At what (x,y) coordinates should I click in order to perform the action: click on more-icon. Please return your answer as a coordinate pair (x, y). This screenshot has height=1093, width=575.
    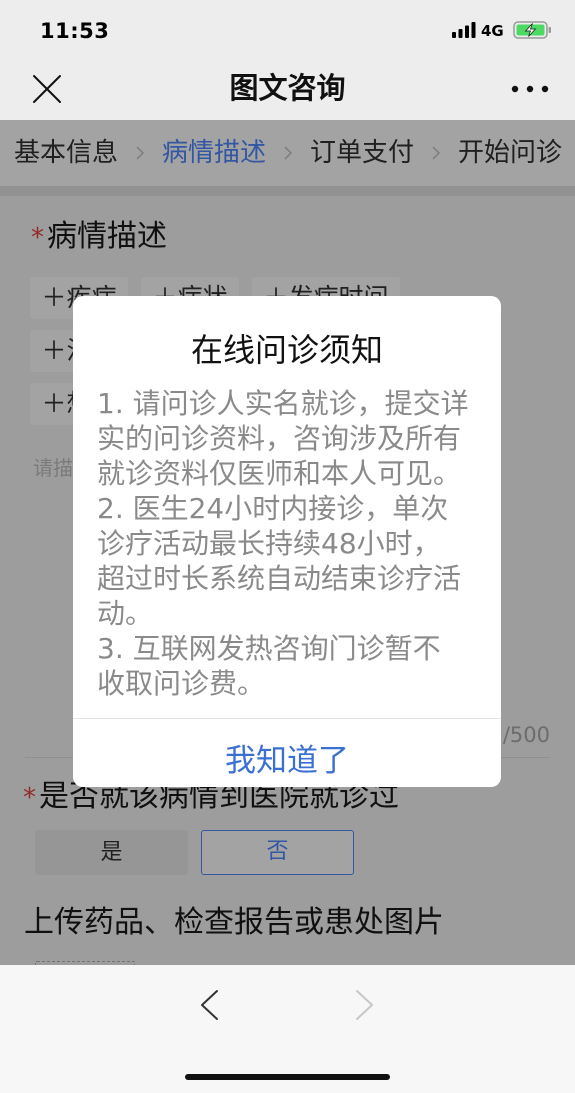
    Looking at the image, I should click on (530, 89).